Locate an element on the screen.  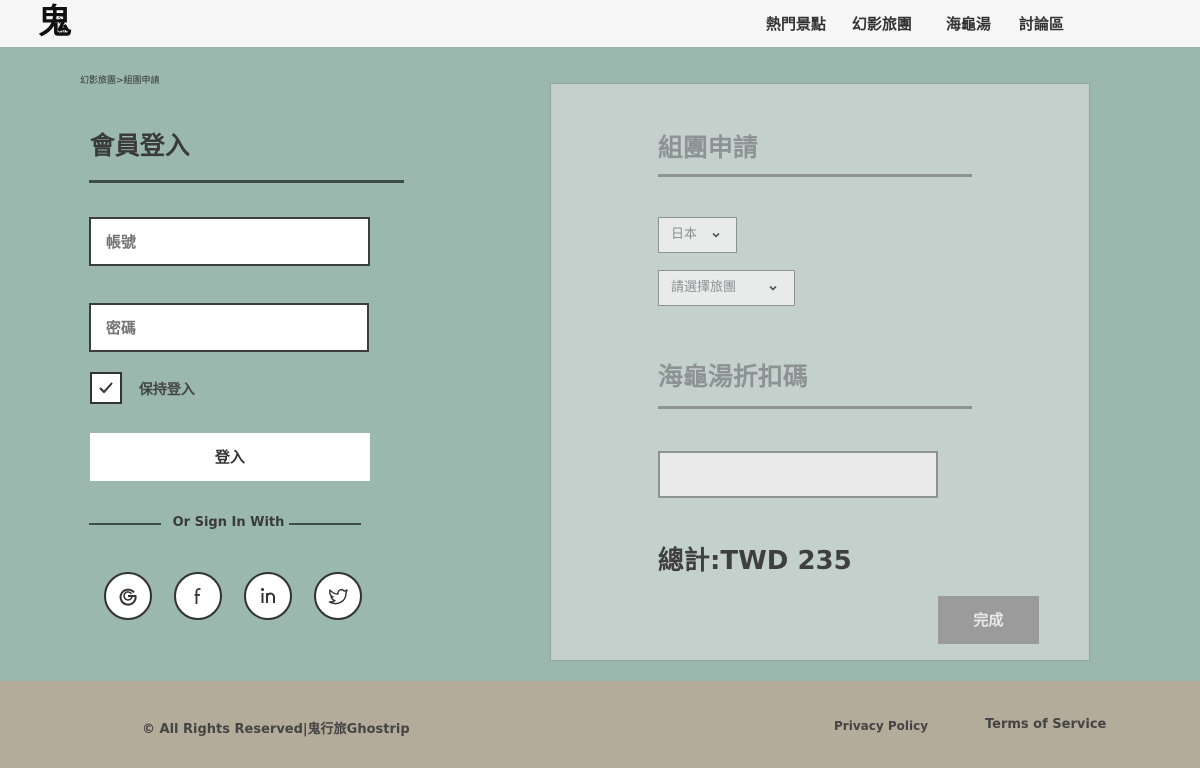
linkedin-login-button is located at coordinates (268, 596).